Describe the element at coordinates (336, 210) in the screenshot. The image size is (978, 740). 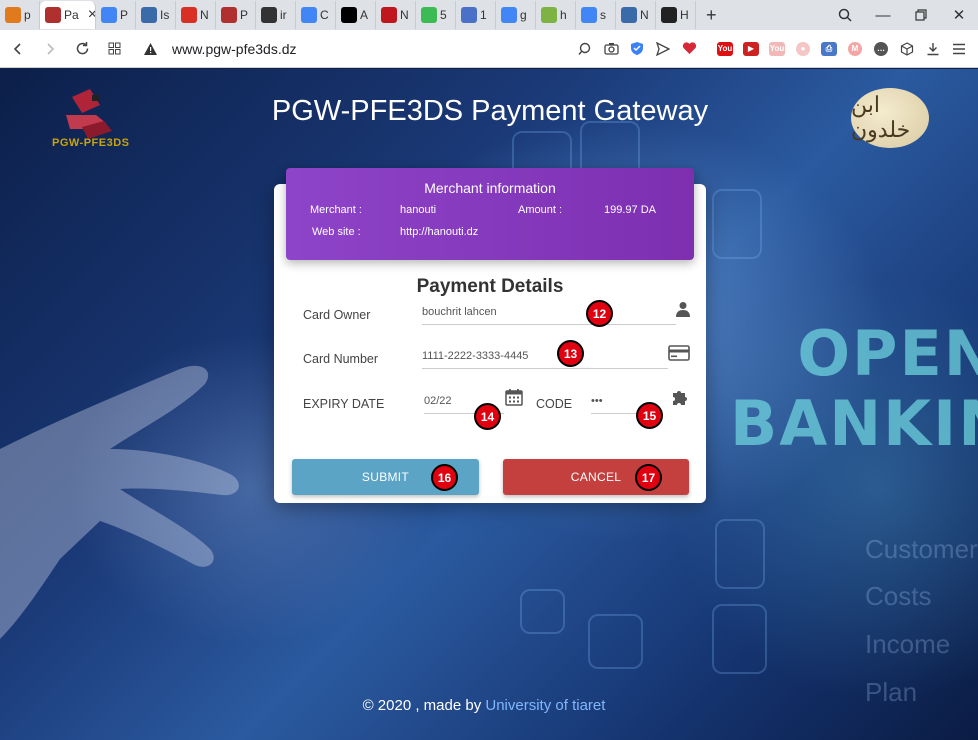
I see `merchant-label: Merchant :` at that location.